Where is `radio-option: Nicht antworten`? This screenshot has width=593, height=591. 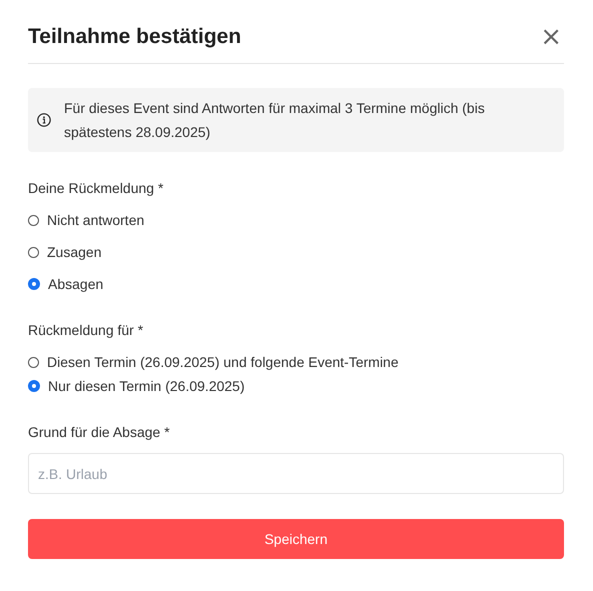
radio-option: Nicht antworten is located at coordinates (86, 220).